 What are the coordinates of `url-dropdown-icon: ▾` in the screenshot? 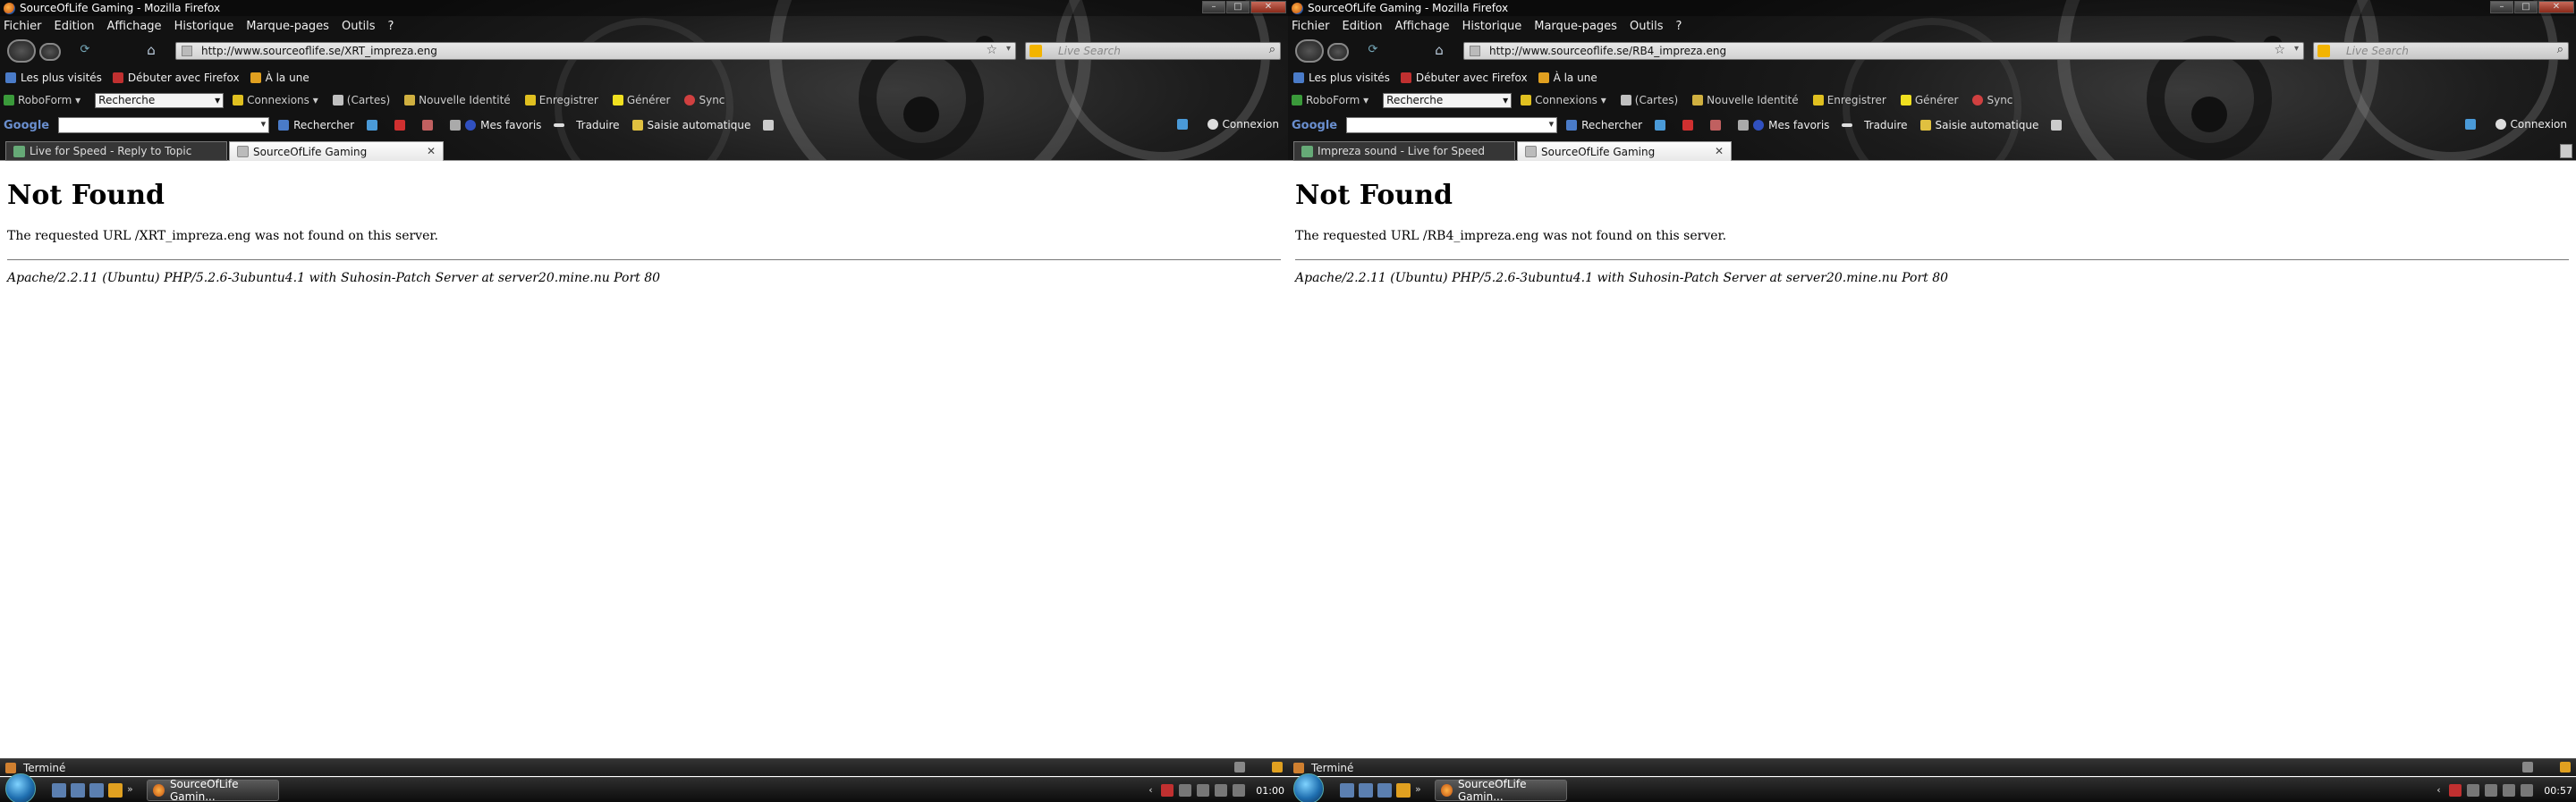 It's located at (1008, 49).